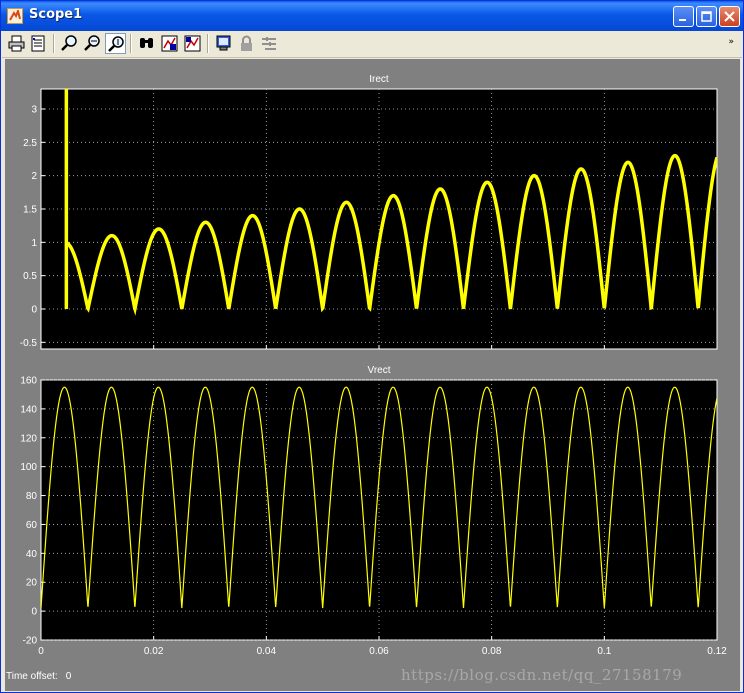 The width and height of the screenshot is (744, 693). What do you see at coordinates (542, 675) in the screenshot?
I see `watermark-text: https://blog.csdn.net/qq_27158179` at bounding box center [542, 675].